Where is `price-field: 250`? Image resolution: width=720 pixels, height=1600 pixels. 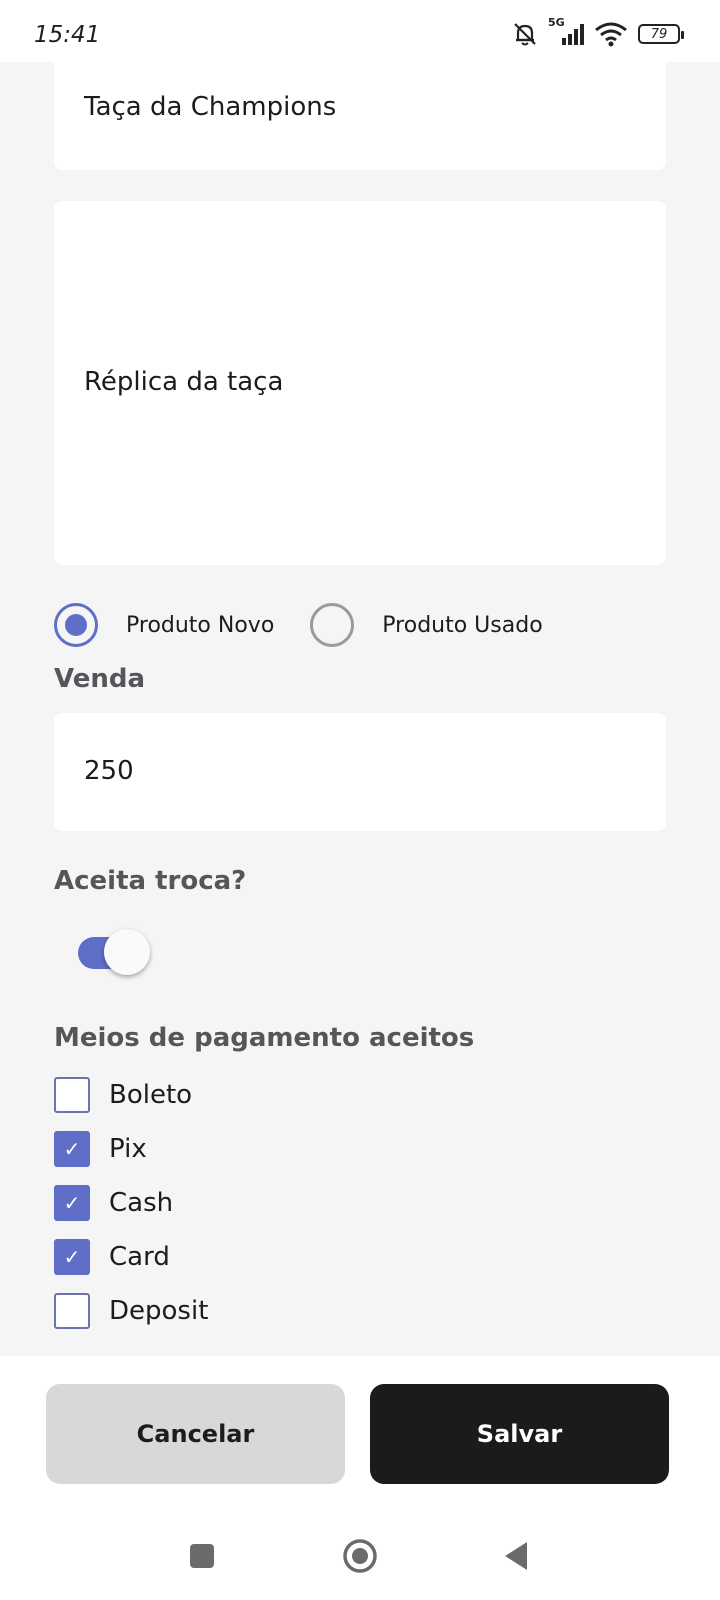
price-field: 250 is located at coordinates (360, 772).